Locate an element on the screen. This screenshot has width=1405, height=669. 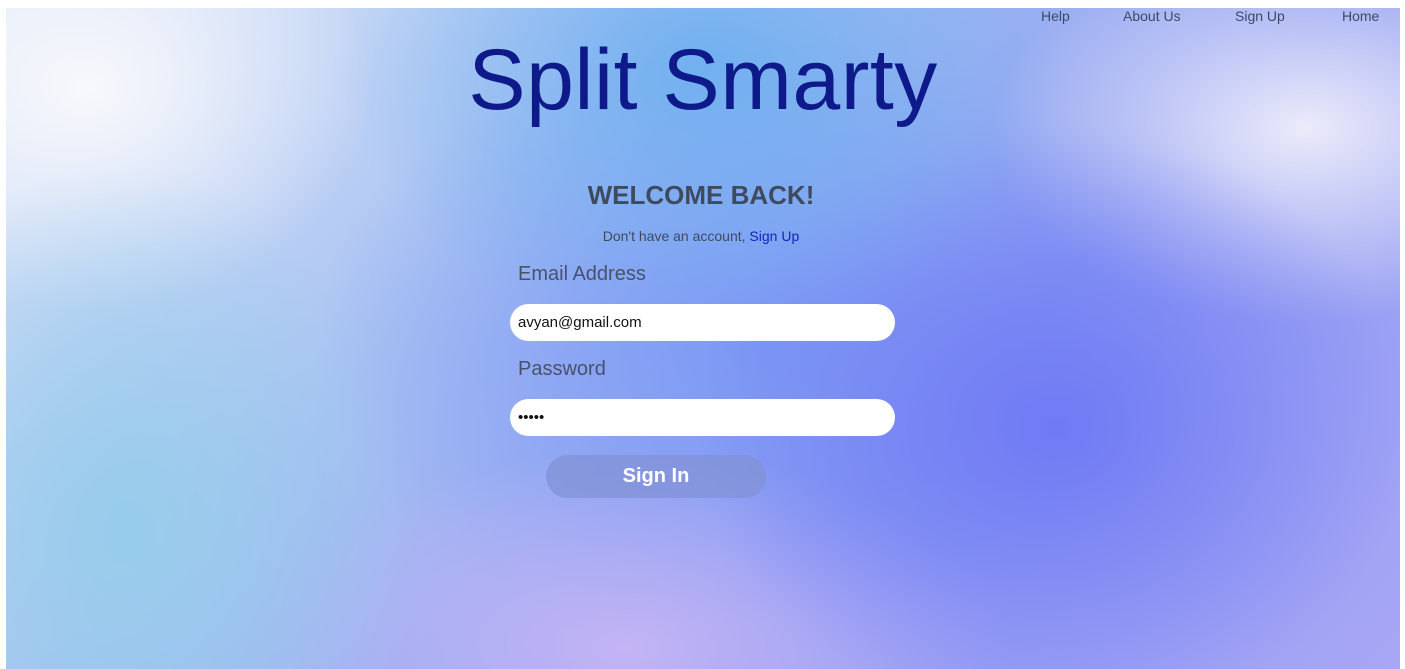
signup-prompt-text: Don't have an account, is located at coordinates (674, 236).